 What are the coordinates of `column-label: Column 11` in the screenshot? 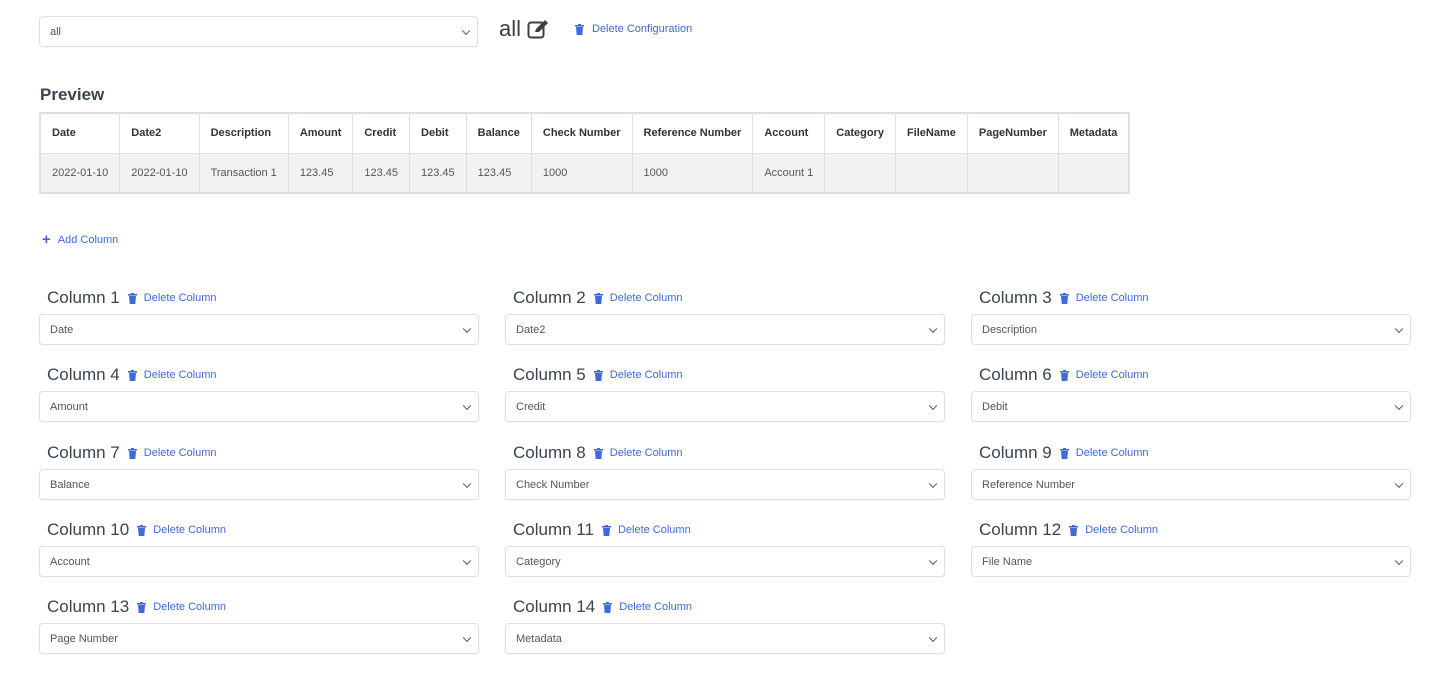 It's located at (553, 529).